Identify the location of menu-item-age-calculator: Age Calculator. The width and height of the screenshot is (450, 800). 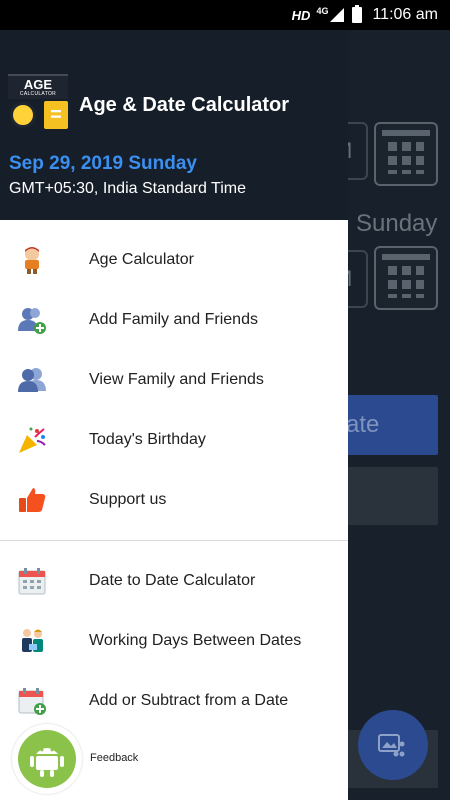
(174, 260).